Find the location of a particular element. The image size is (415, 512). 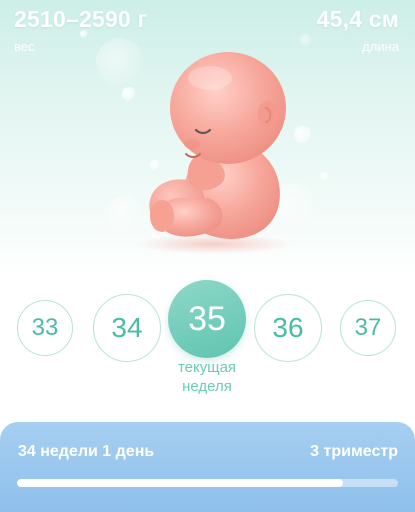

week-33-button: 33 is located at coordinates (45, 328).